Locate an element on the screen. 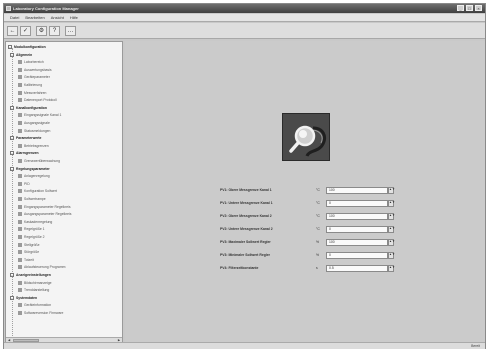 This screenshot has width=488, height=351. tree-item-label: Modulkonfiguration is located at coordinates (30, 47).